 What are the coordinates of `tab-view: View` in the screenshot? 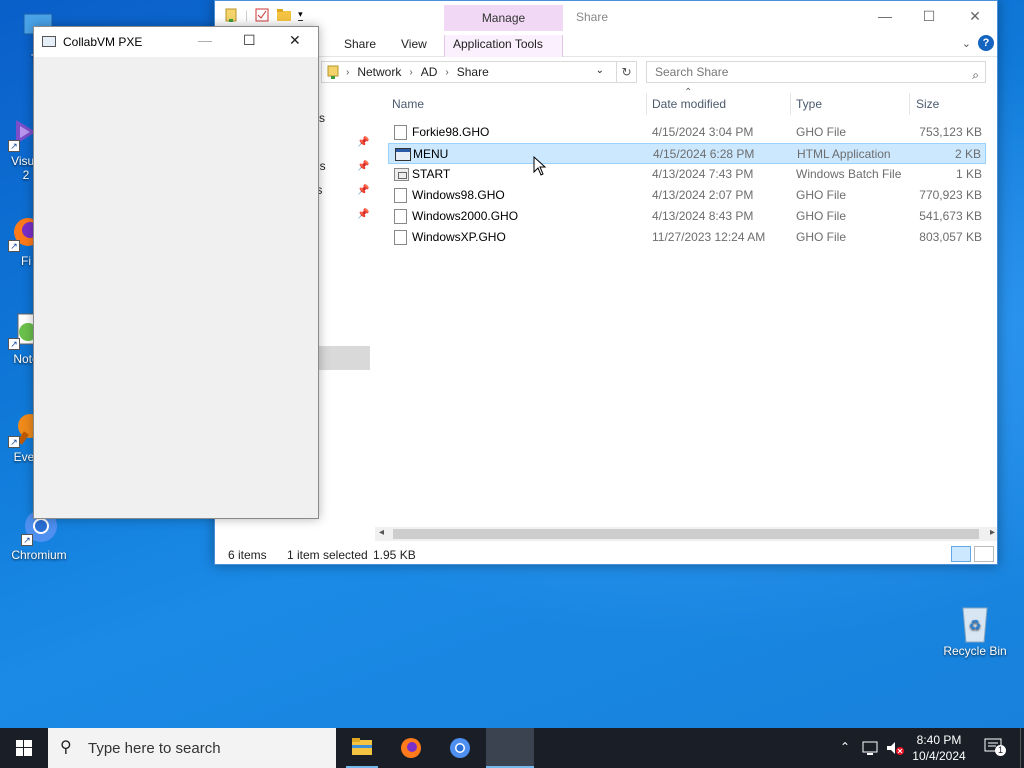 It's located at (414, 46).